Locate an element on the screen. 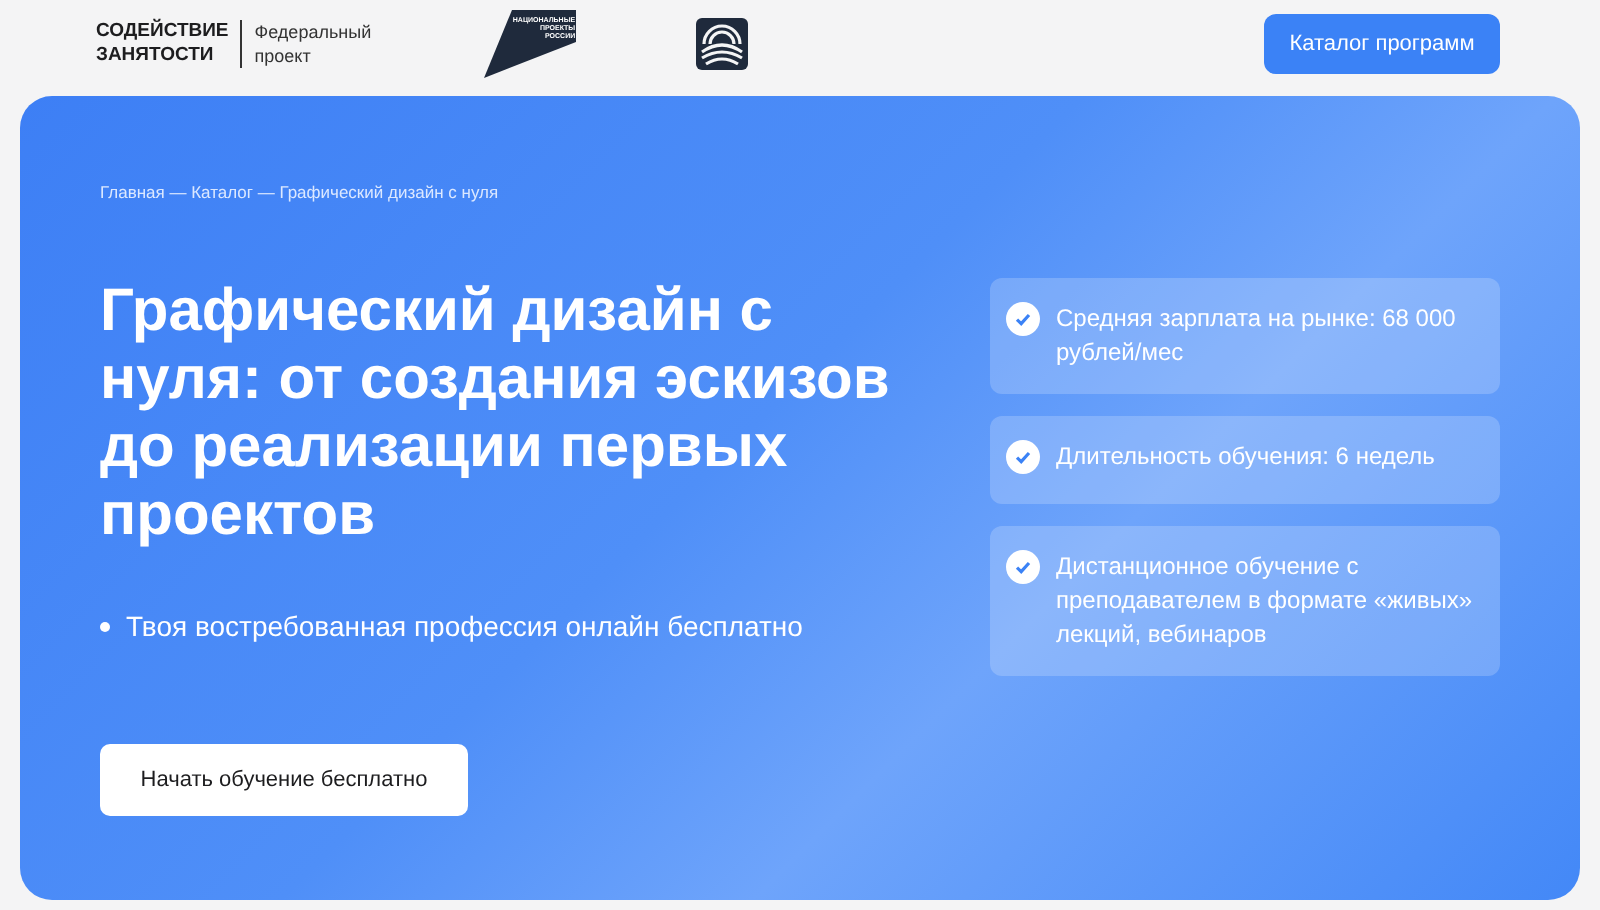 The height and width of the screenshot is (910, 1600). catalog-button: Каталог программ is located at coordinates (1382, 44).